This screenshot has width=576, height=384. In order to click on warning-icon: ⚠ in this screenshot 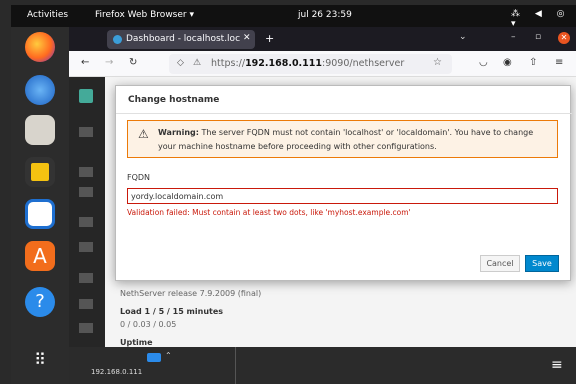, I will do `click(143, 134)`.